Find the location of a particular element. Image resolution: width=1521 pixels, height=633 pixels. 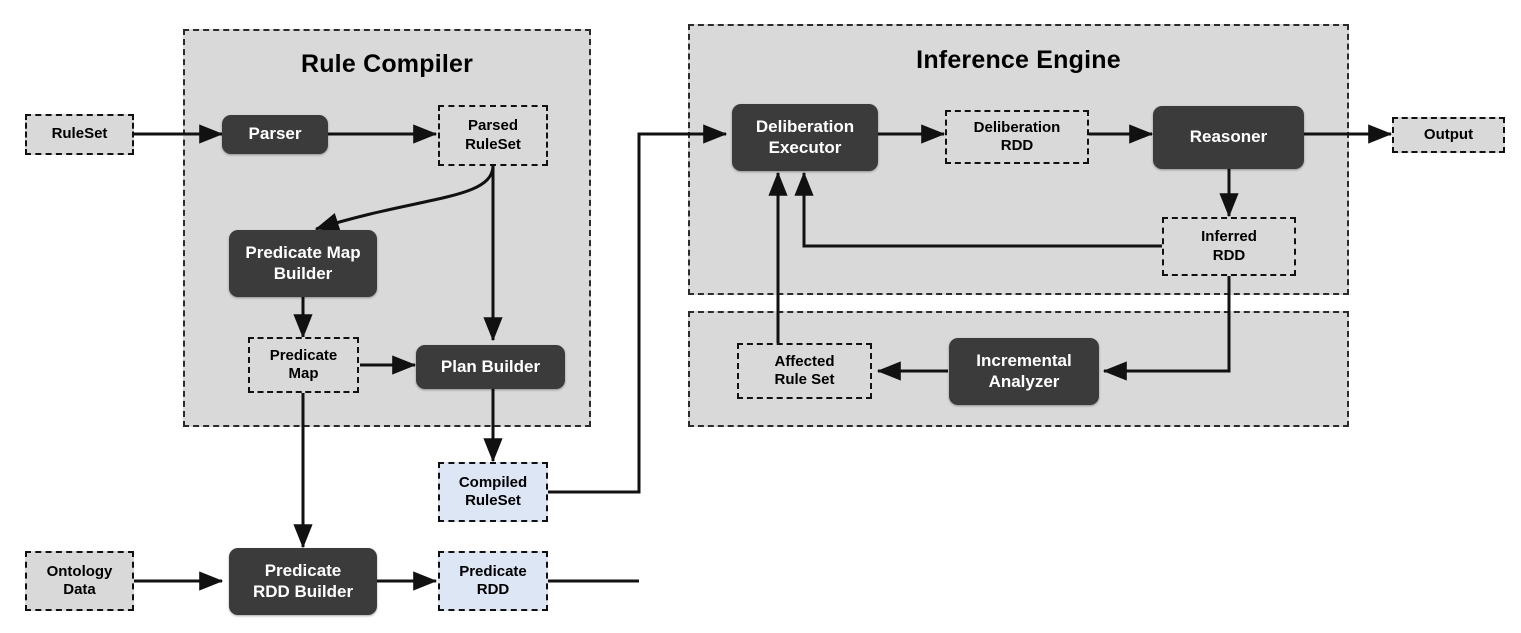

node-compiled-ruleset: Compiled RuleSet is located at coordinates (493, 492).